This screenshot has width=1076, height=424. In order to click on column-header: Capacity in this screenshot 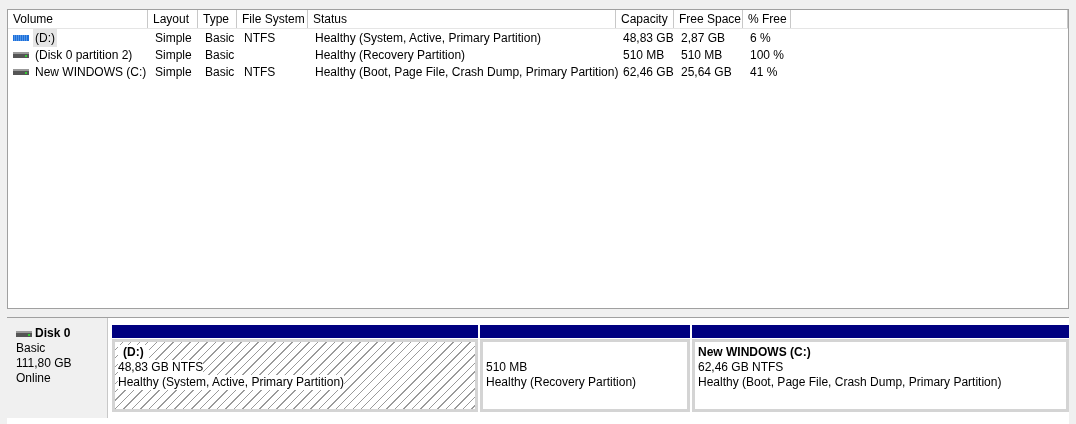, I will do `click(645, 19)`.